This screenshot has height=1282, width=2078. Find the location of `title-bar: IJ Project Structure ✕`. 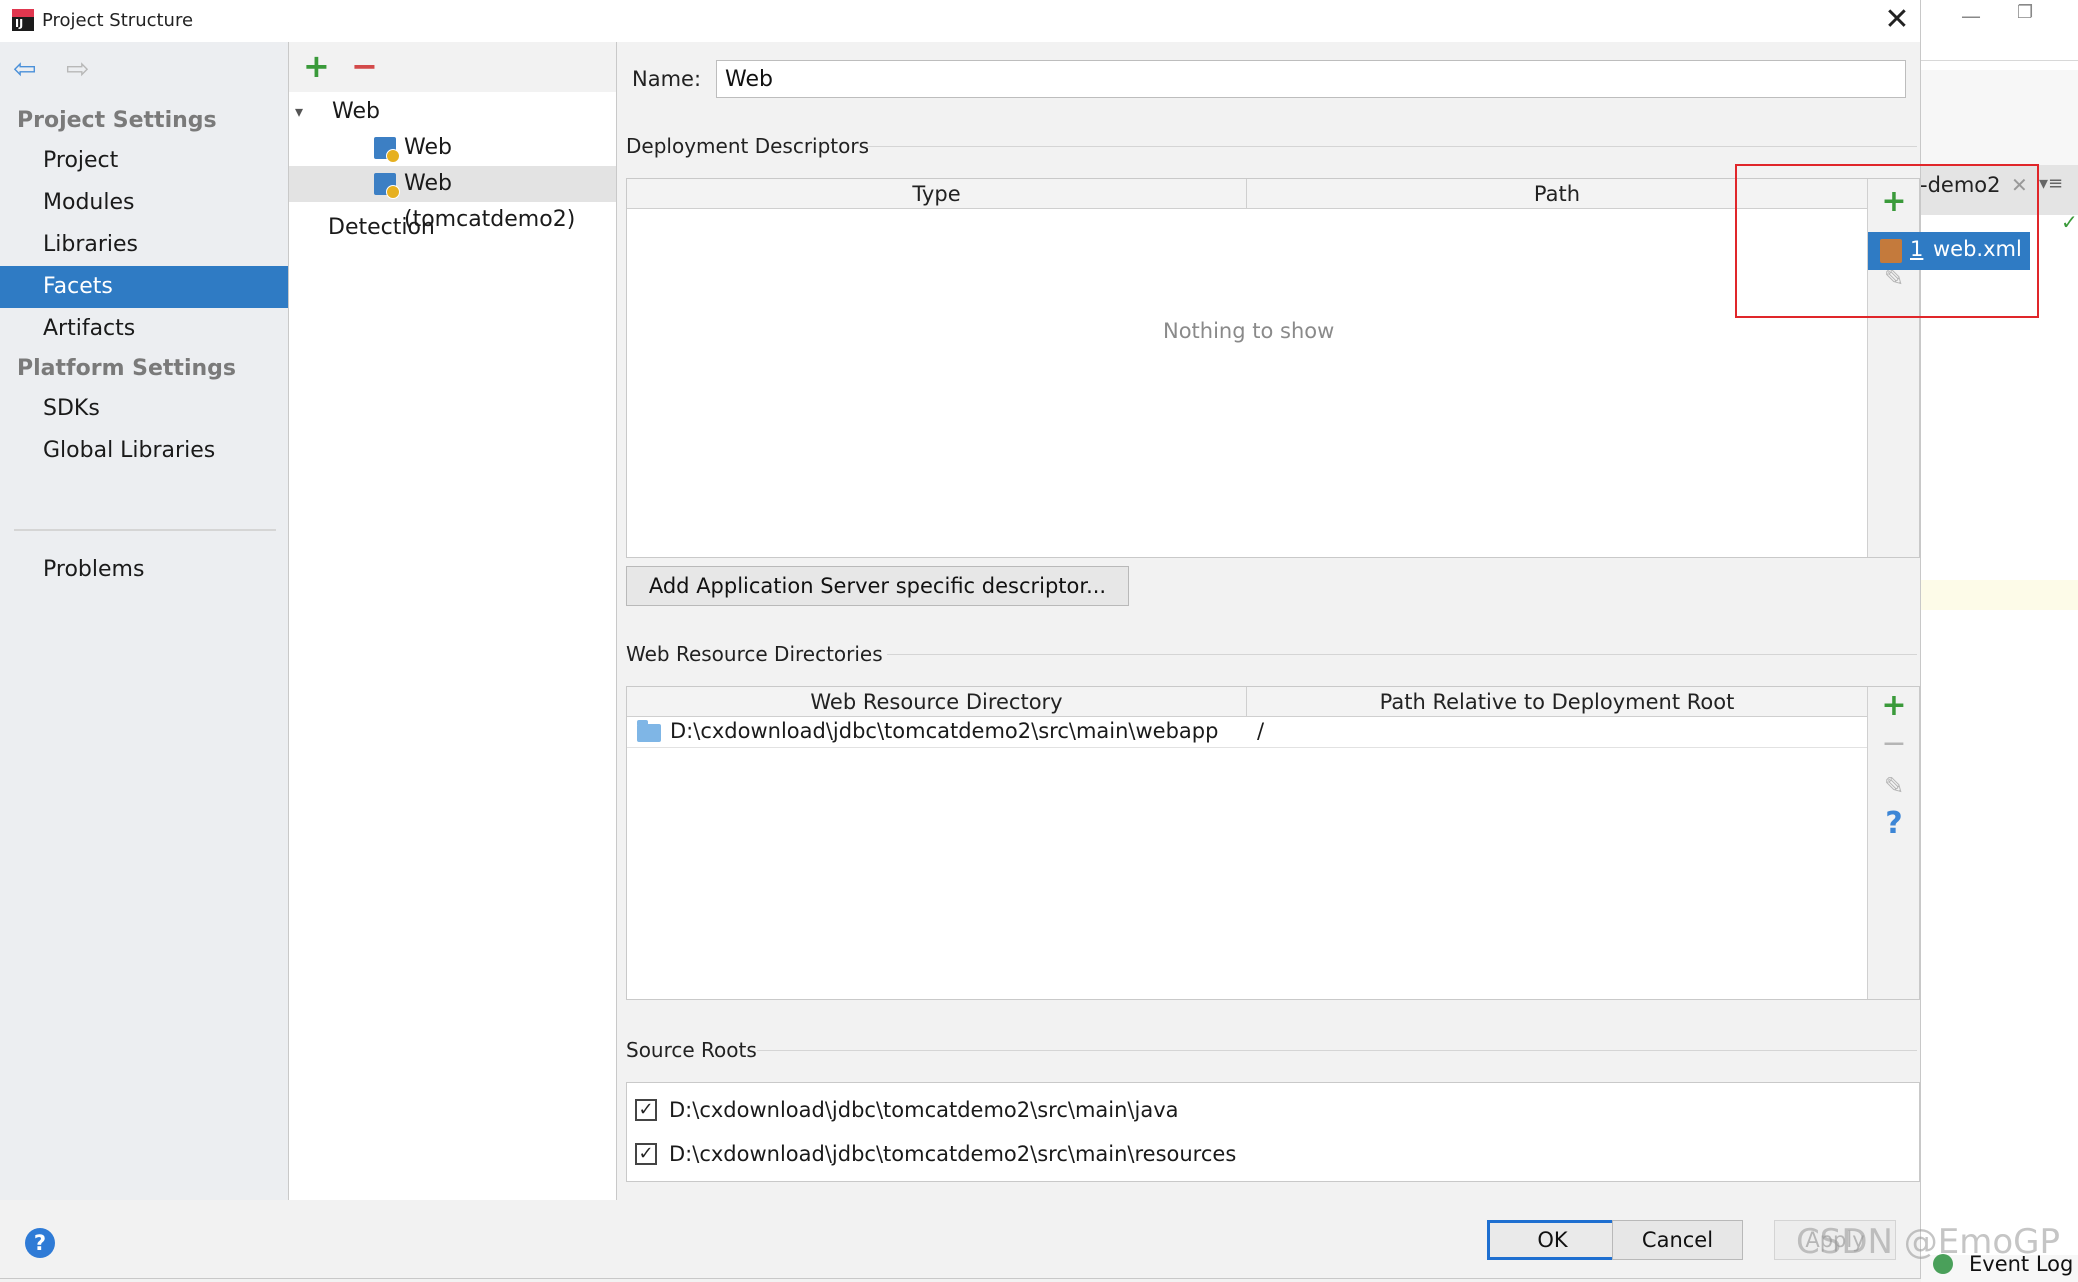

title-bar: IJ Project Structure ✕ is located at coordinates (960, 21).